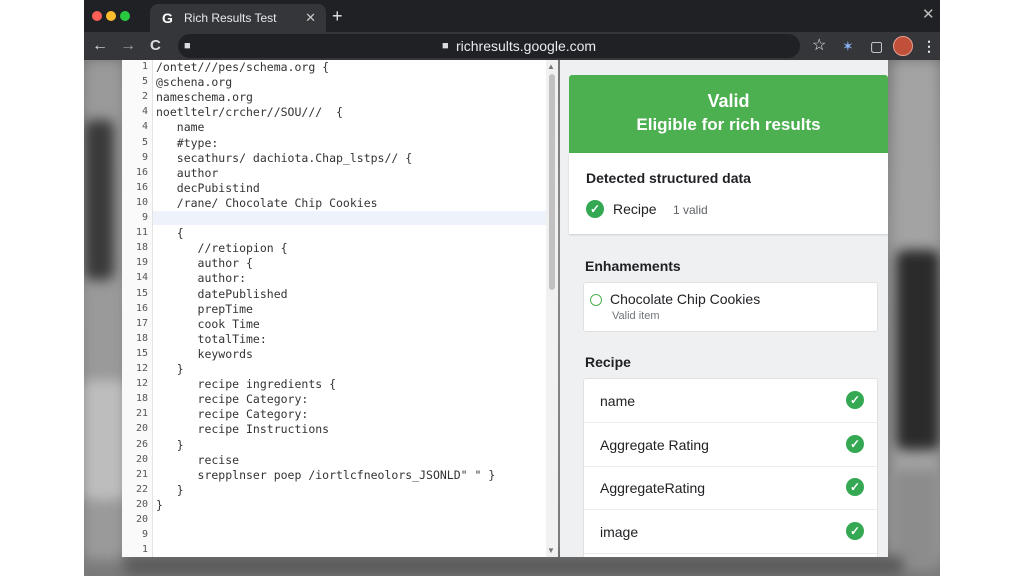 This screenshot has width=1024, height=576. I want to click on code-line: /rane/ Chocolate Chip Cookies, so click(267, 202).